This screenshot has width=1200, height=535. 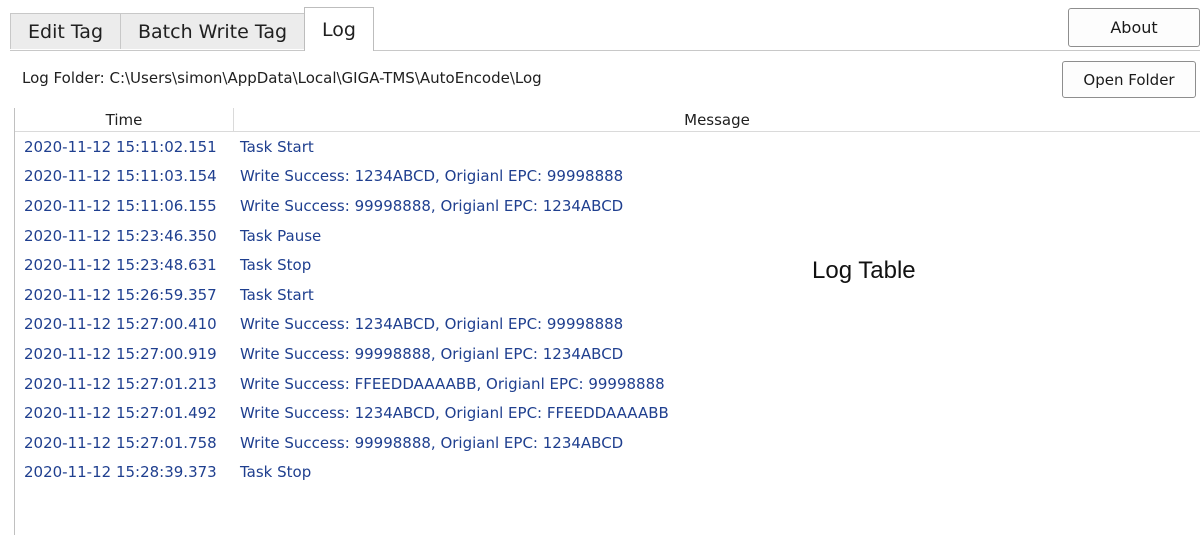 What do you see at coordinates (120, 442) in the screenshot?
I see `cell-time: 2020-11-12 15:27:01.758` at bounding box center [120, 442].